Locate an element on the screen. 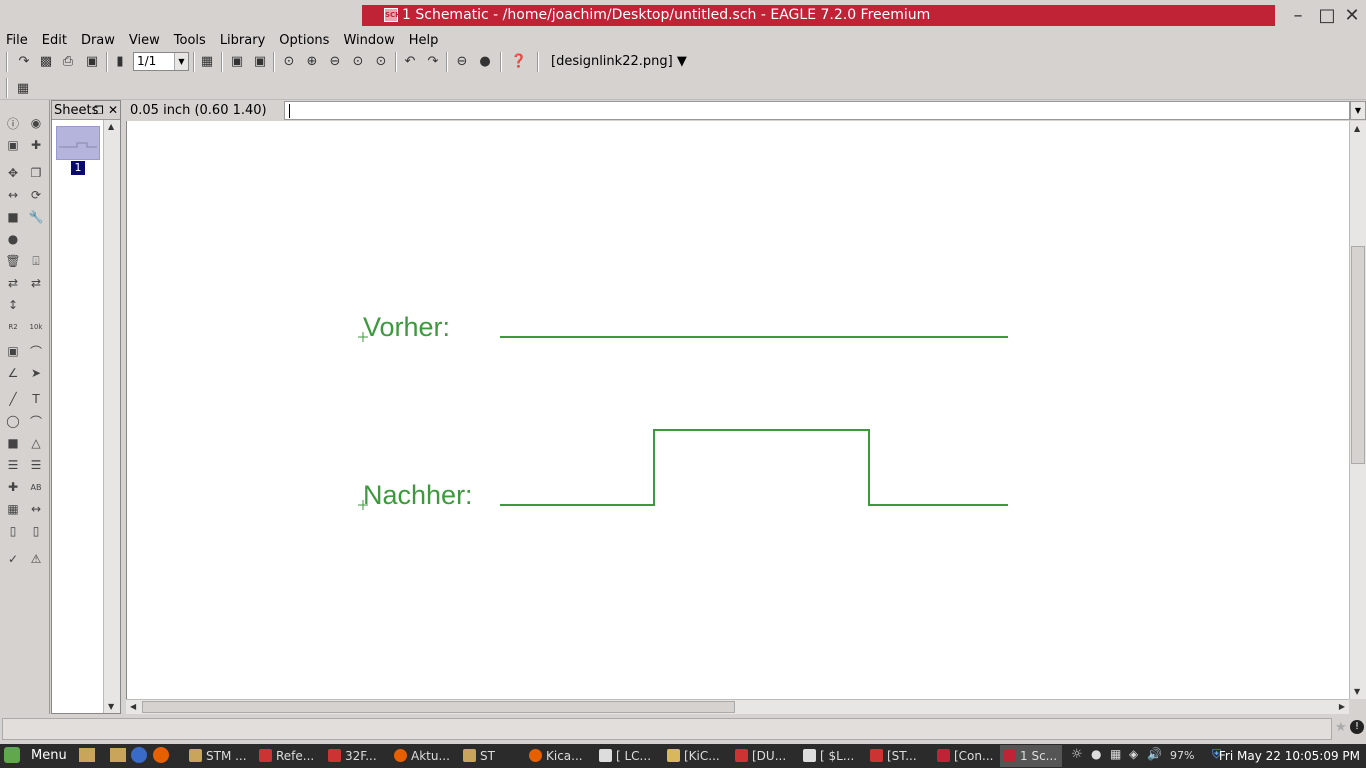  open-icon: ↷ is located at coordinates (24, 61).